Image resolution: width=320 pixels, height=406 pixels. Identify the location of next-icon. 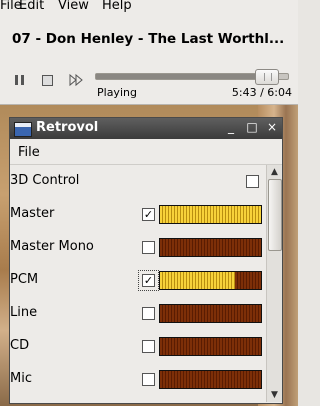
(76, 80).